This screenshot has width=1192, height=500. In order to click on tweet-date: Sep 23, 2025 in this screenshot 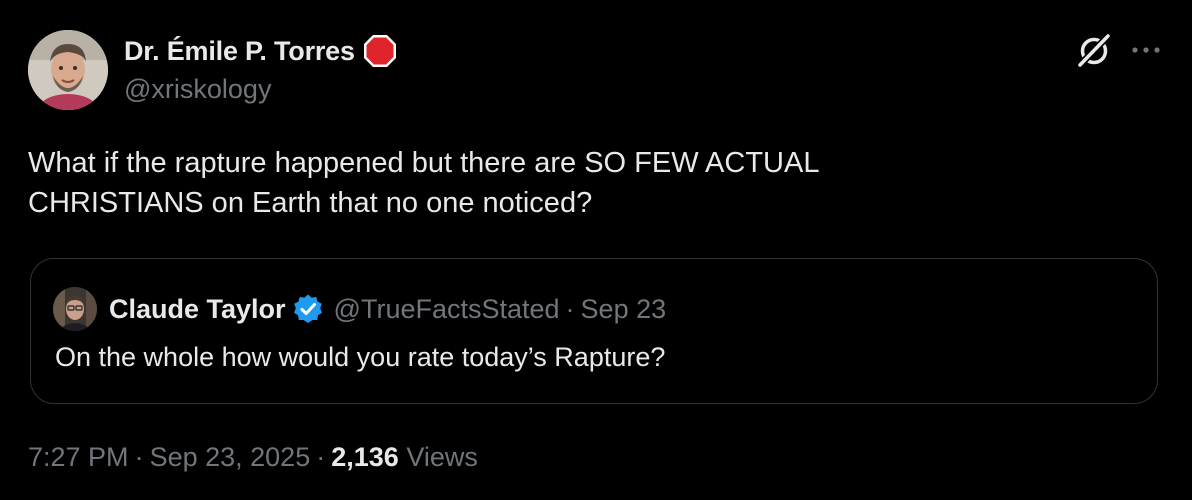, I will do `click(230, 457)`.